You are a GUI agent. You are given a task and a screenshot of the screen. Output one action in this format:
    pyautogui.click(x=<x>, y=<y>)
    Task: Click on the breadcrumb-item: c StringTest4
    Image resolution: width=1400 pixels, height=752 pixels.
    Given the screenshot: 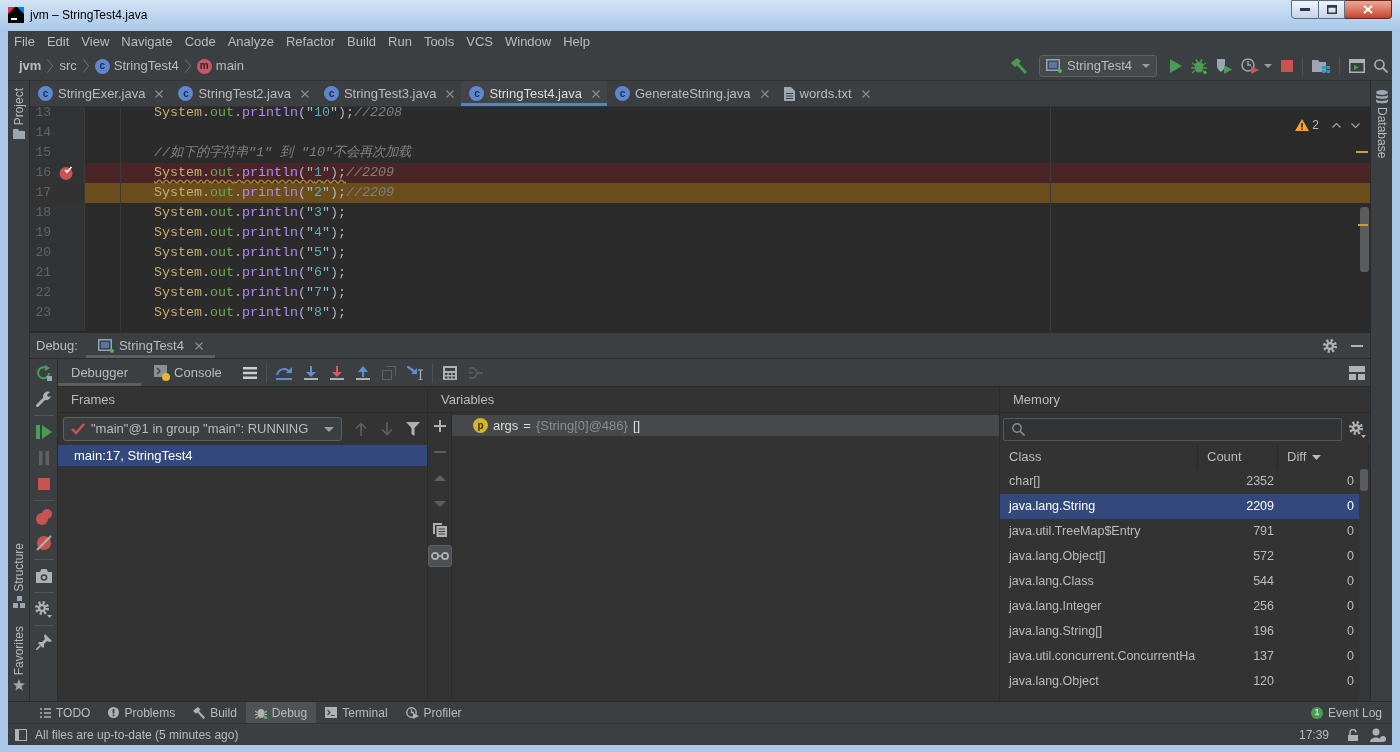 What is the action you would take?
    pyautogui.click(x=136, y=66)
    